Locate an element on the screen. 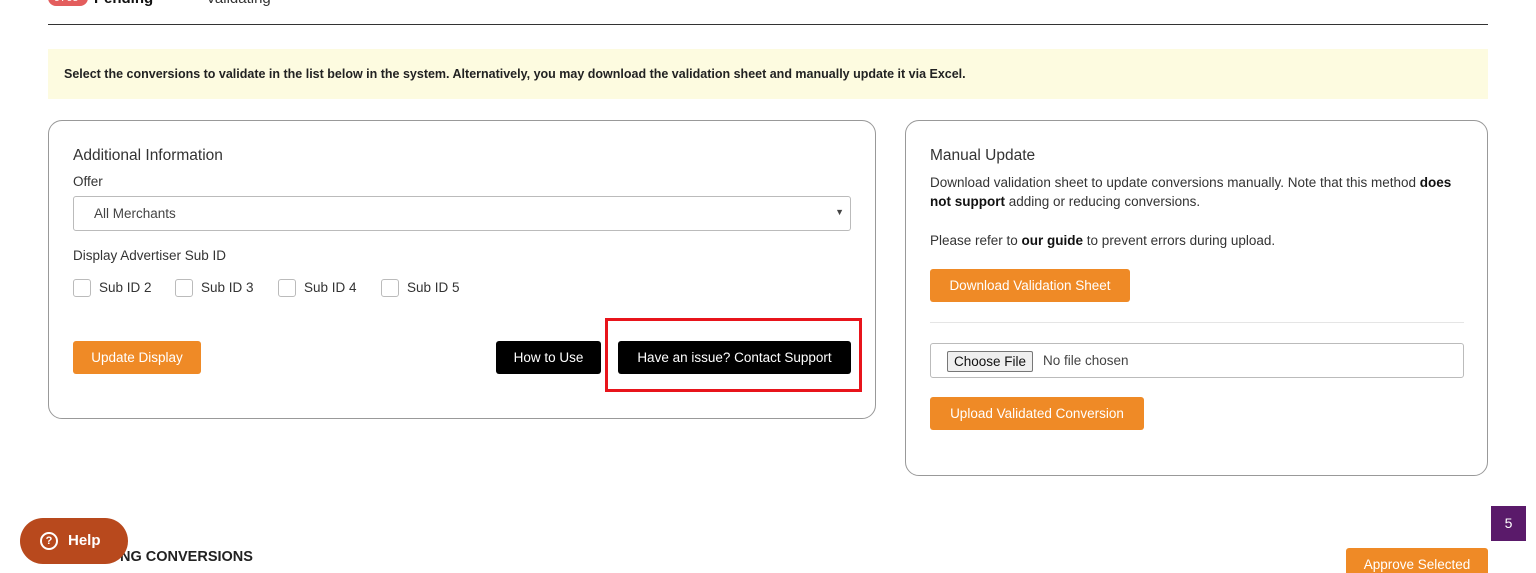 The width and height of the screenshot is (1536, 573). pending-count-badge: 9765 is located at coordinates (68, 3).